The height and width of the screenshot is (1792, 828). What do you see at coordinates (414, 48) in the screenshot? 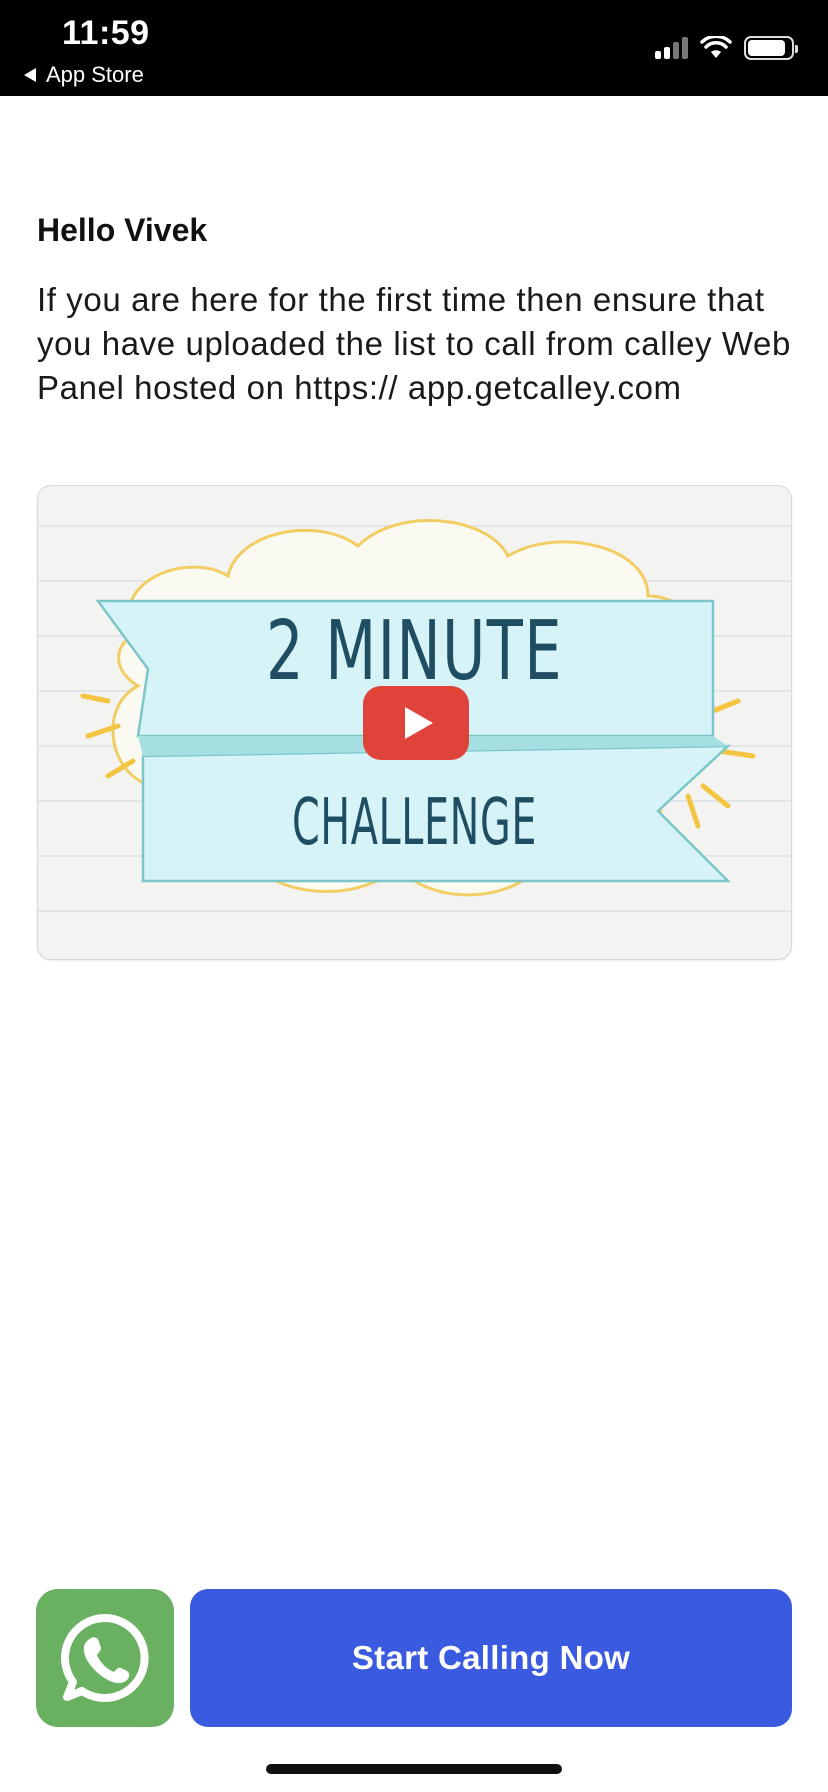
I see `status-bar: 11:59 App Store` at bounding box center [414, 48].